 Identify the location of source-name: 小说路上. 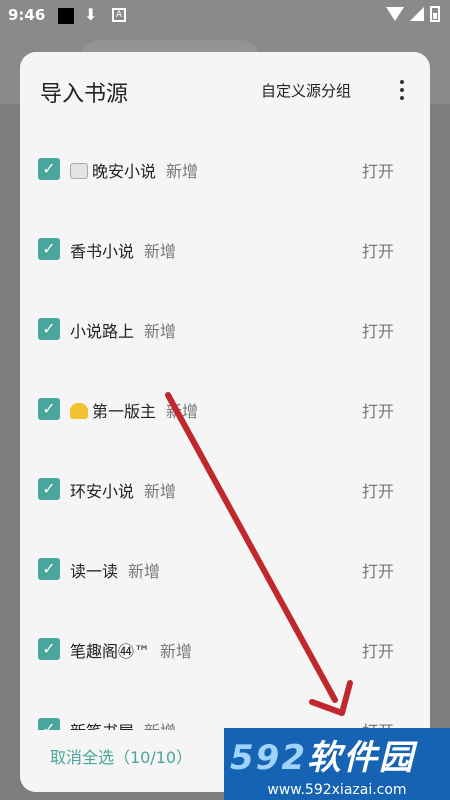
(102, 331).